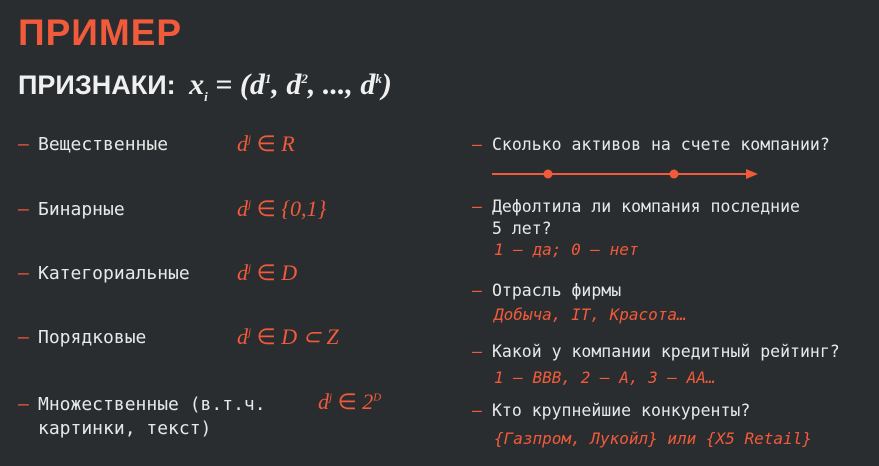 The width and height of the screenshot is (879, 466). Describe the element at coordinates (611, 410) in the screenshot. I see `question-competitors: — Кто крупнейшие конкуренты?` at that location.